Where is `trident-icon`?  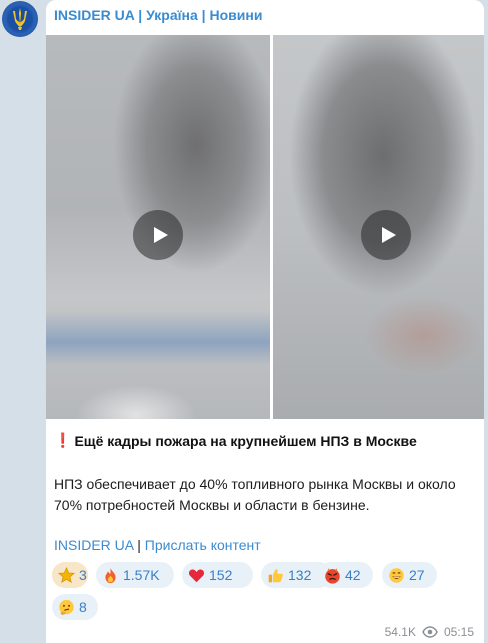
trident-icon is located at coordinates (20, 19).